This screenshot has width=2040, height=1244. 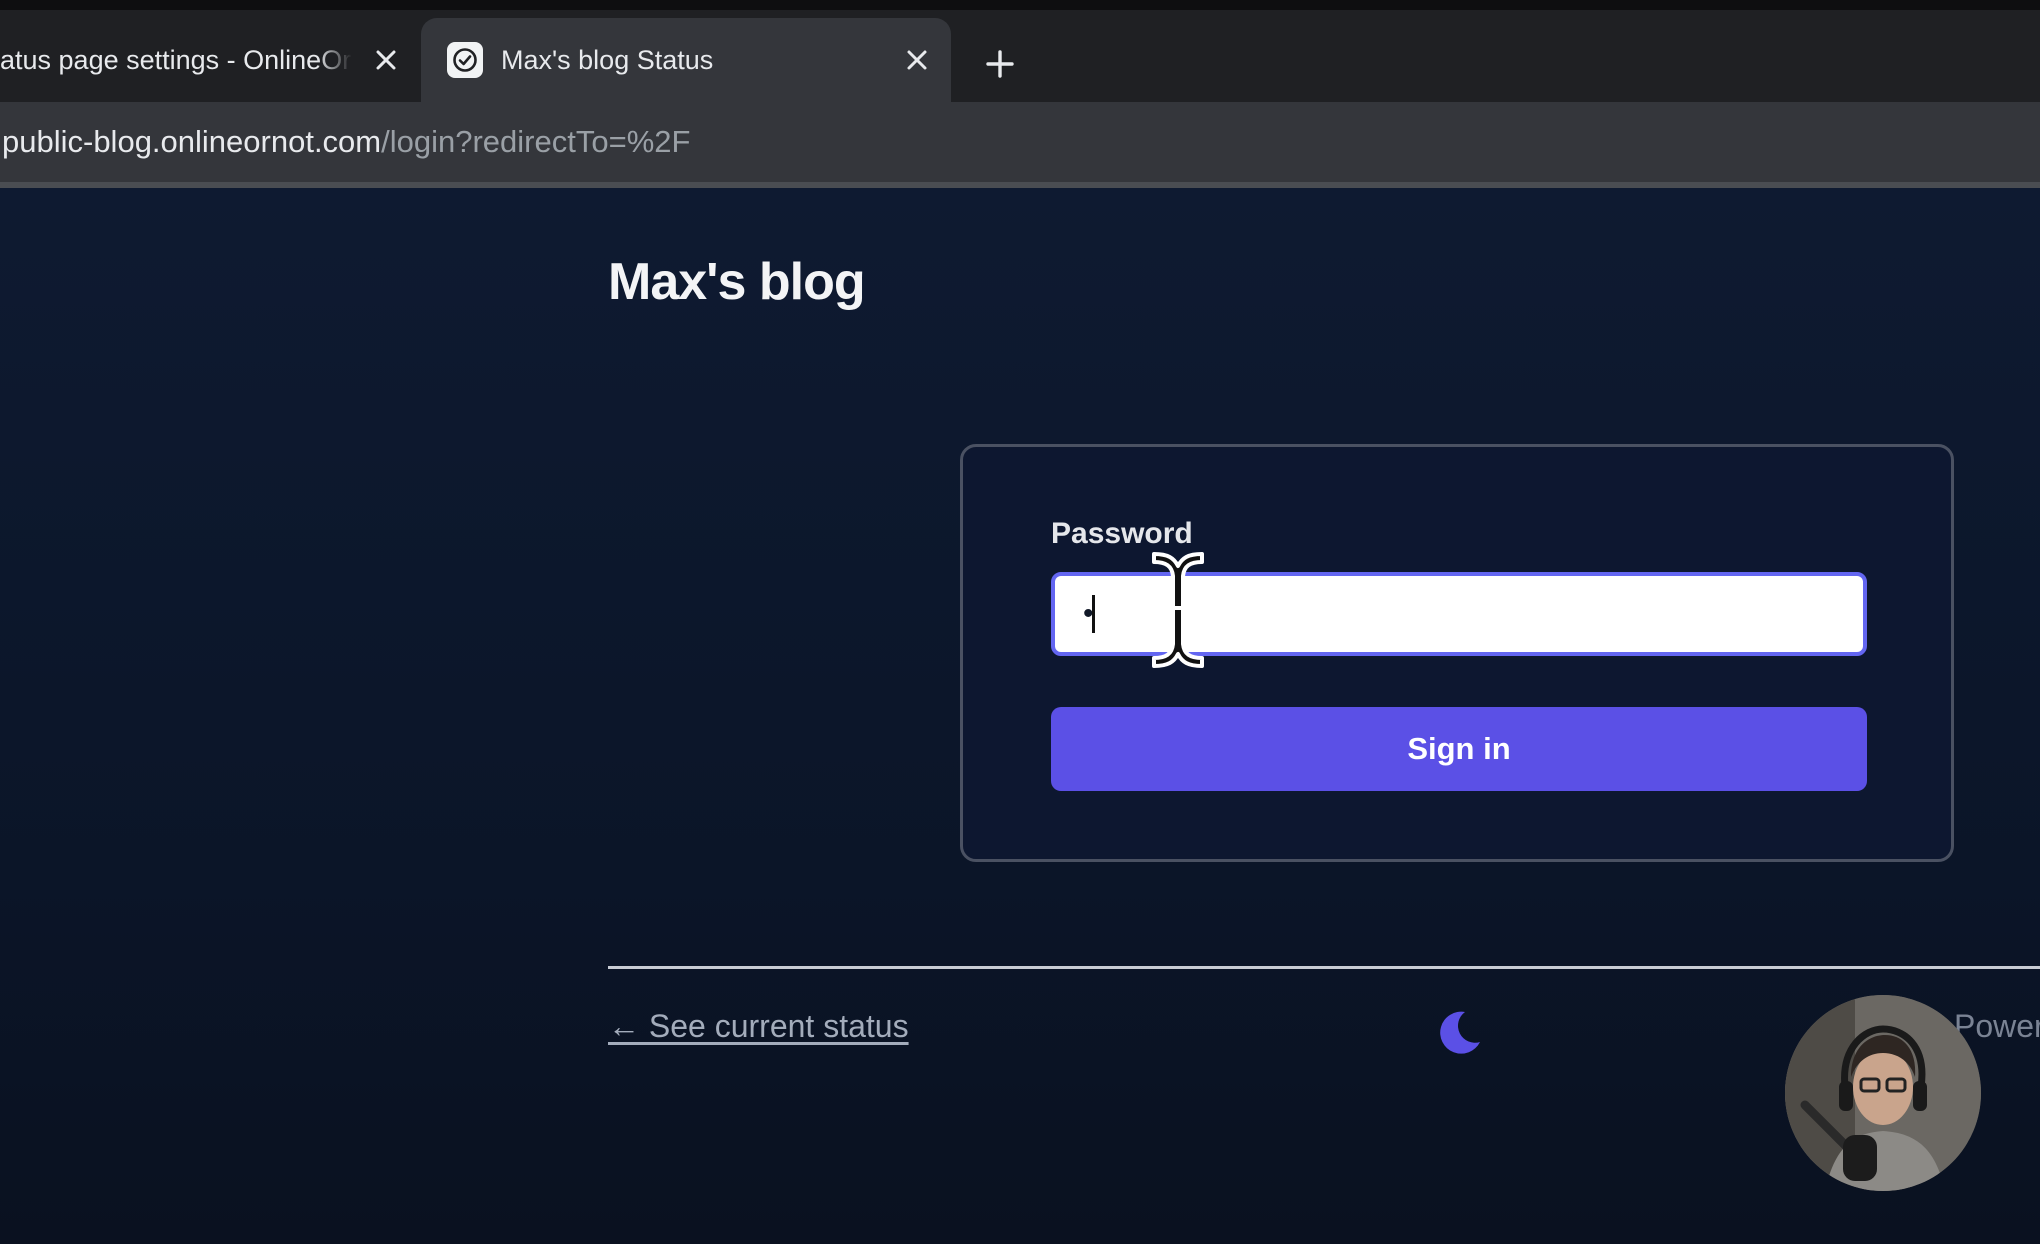 What do you see at coordinates (536, 141) in the screenshot?
I see `url-path: /login?redirectTo=%2F` at bounding box center [536, 141].